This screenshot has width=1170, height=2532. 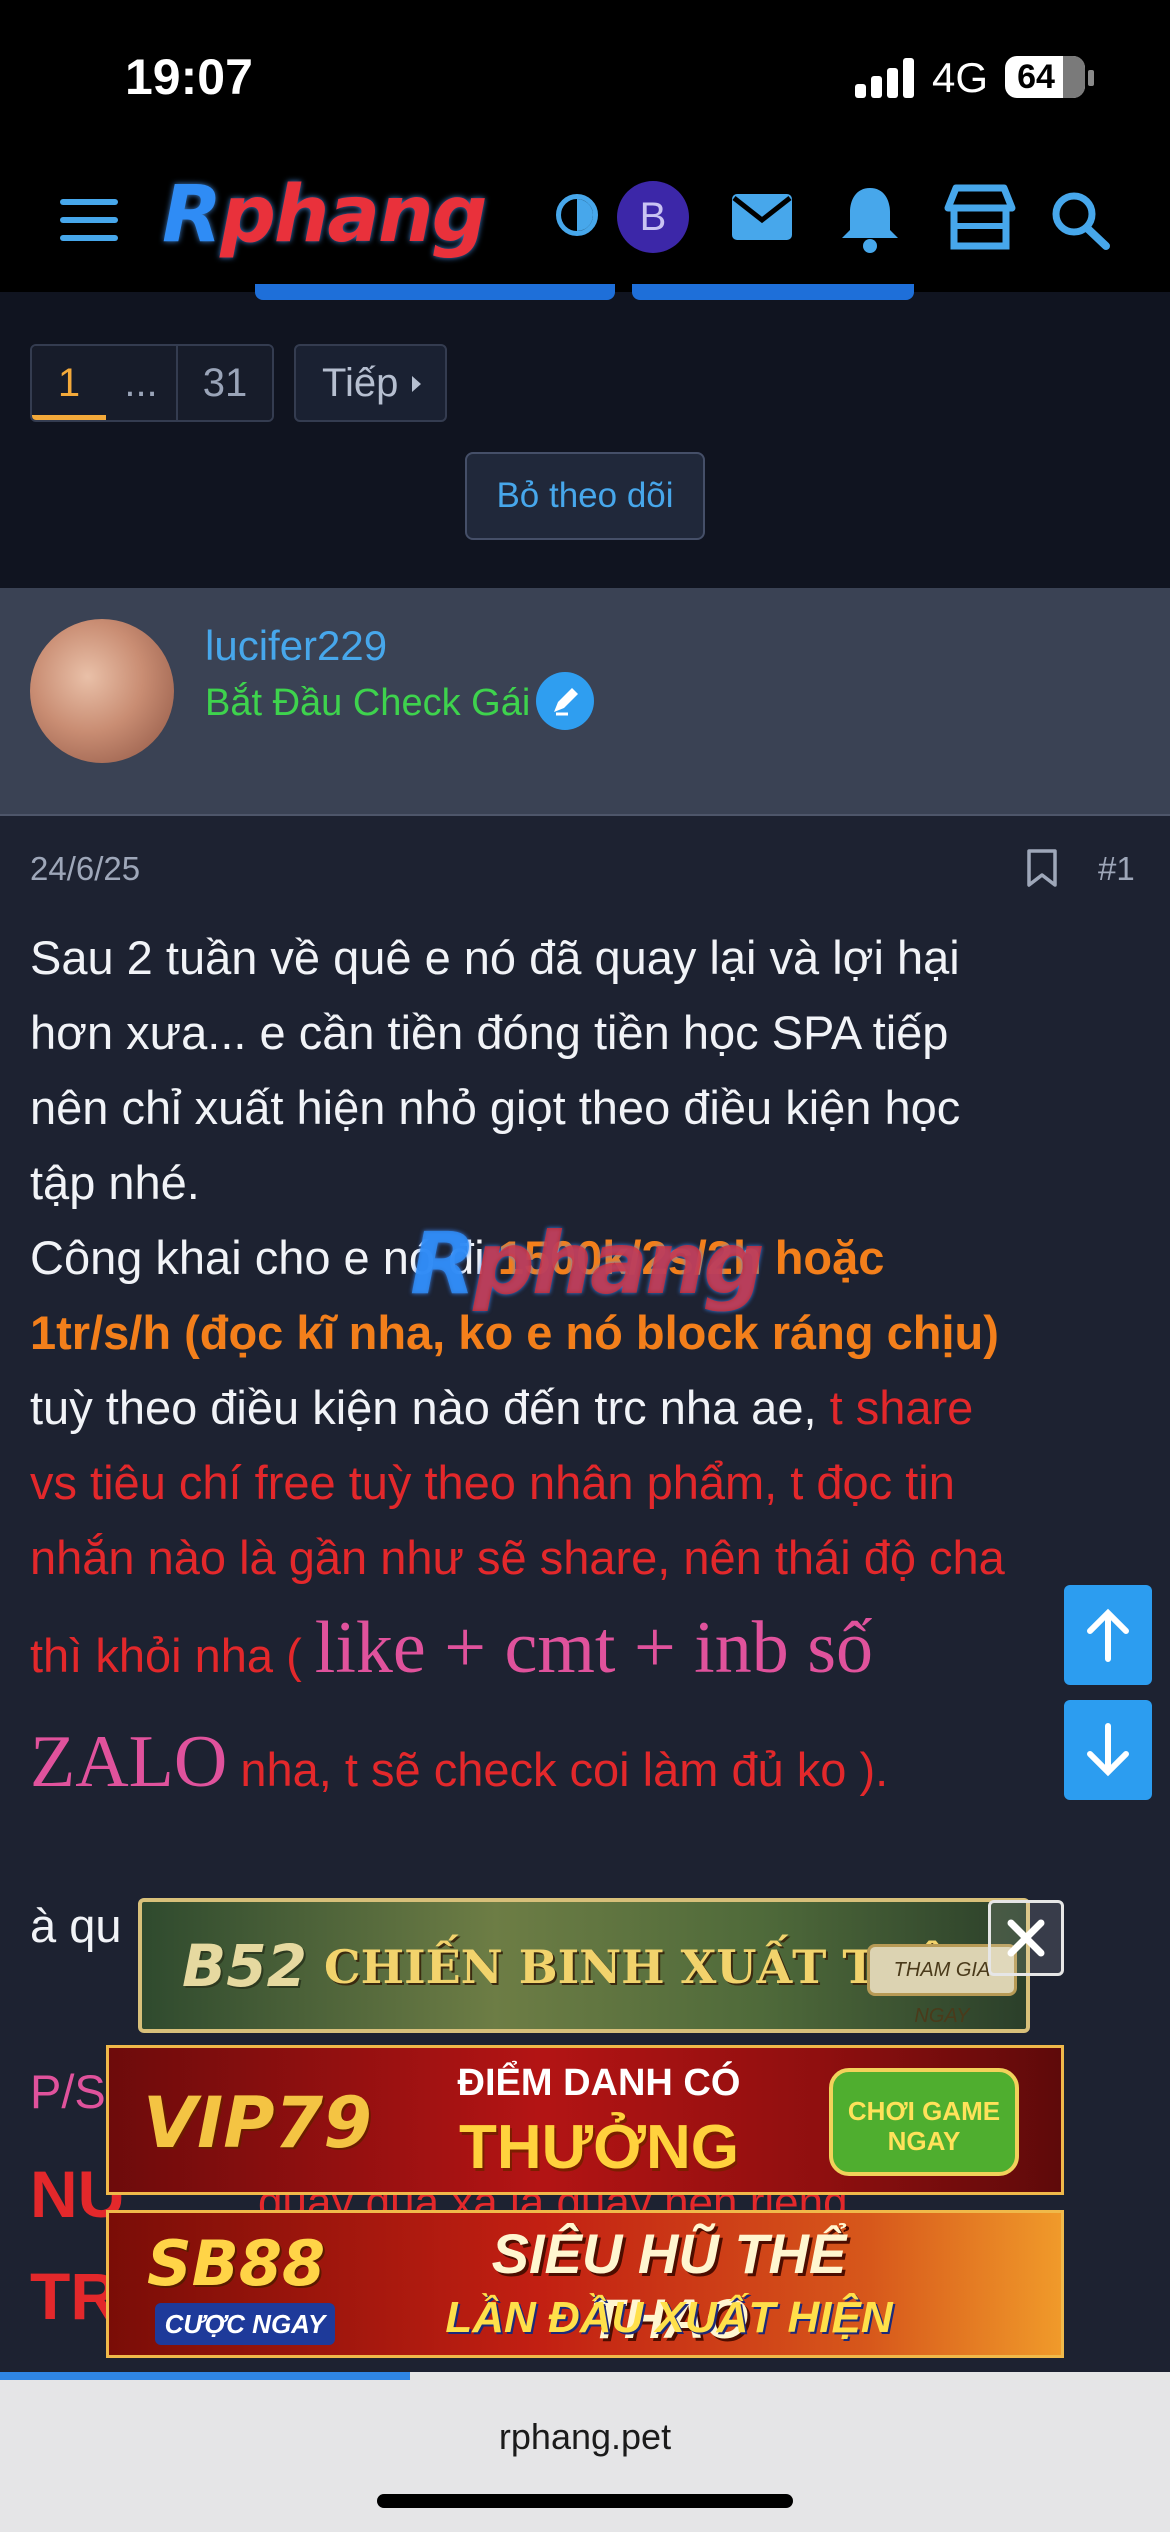 I want to click on post-text-partial: à qu, so click(x=76, y=1925).